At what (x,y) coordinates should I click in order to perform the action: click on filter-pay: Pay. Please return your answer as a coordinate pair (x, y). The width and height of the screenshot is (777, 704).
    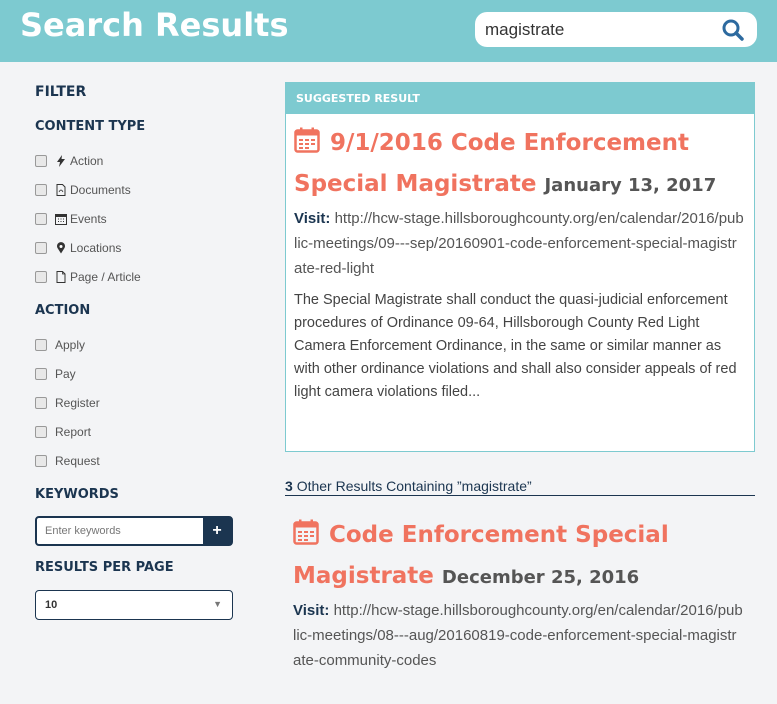
    Looking at the image, I should click on (55, 374).